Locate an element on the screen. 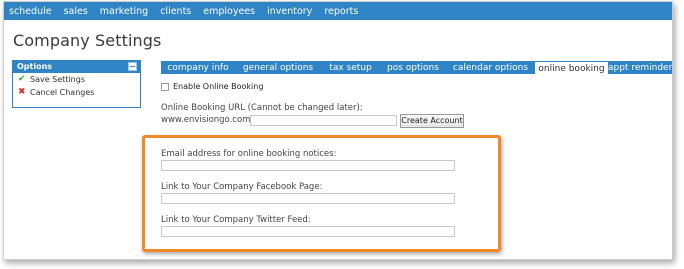  create-account-button: Create Account is located at coordinates (432, 121).